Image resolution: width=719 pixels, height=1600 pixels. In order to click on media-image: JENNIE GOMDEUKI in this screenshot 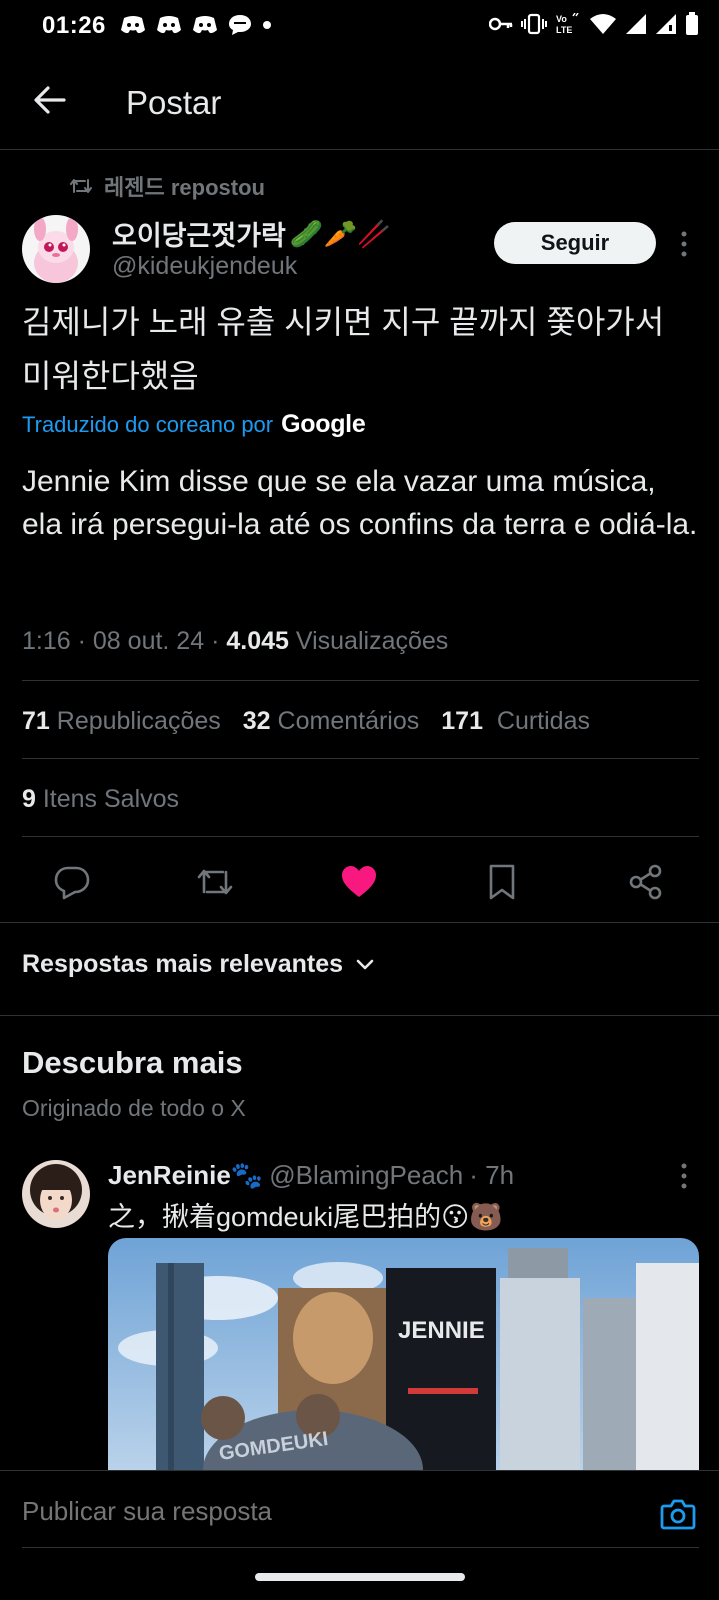, I will do `click(403, 1354)`.